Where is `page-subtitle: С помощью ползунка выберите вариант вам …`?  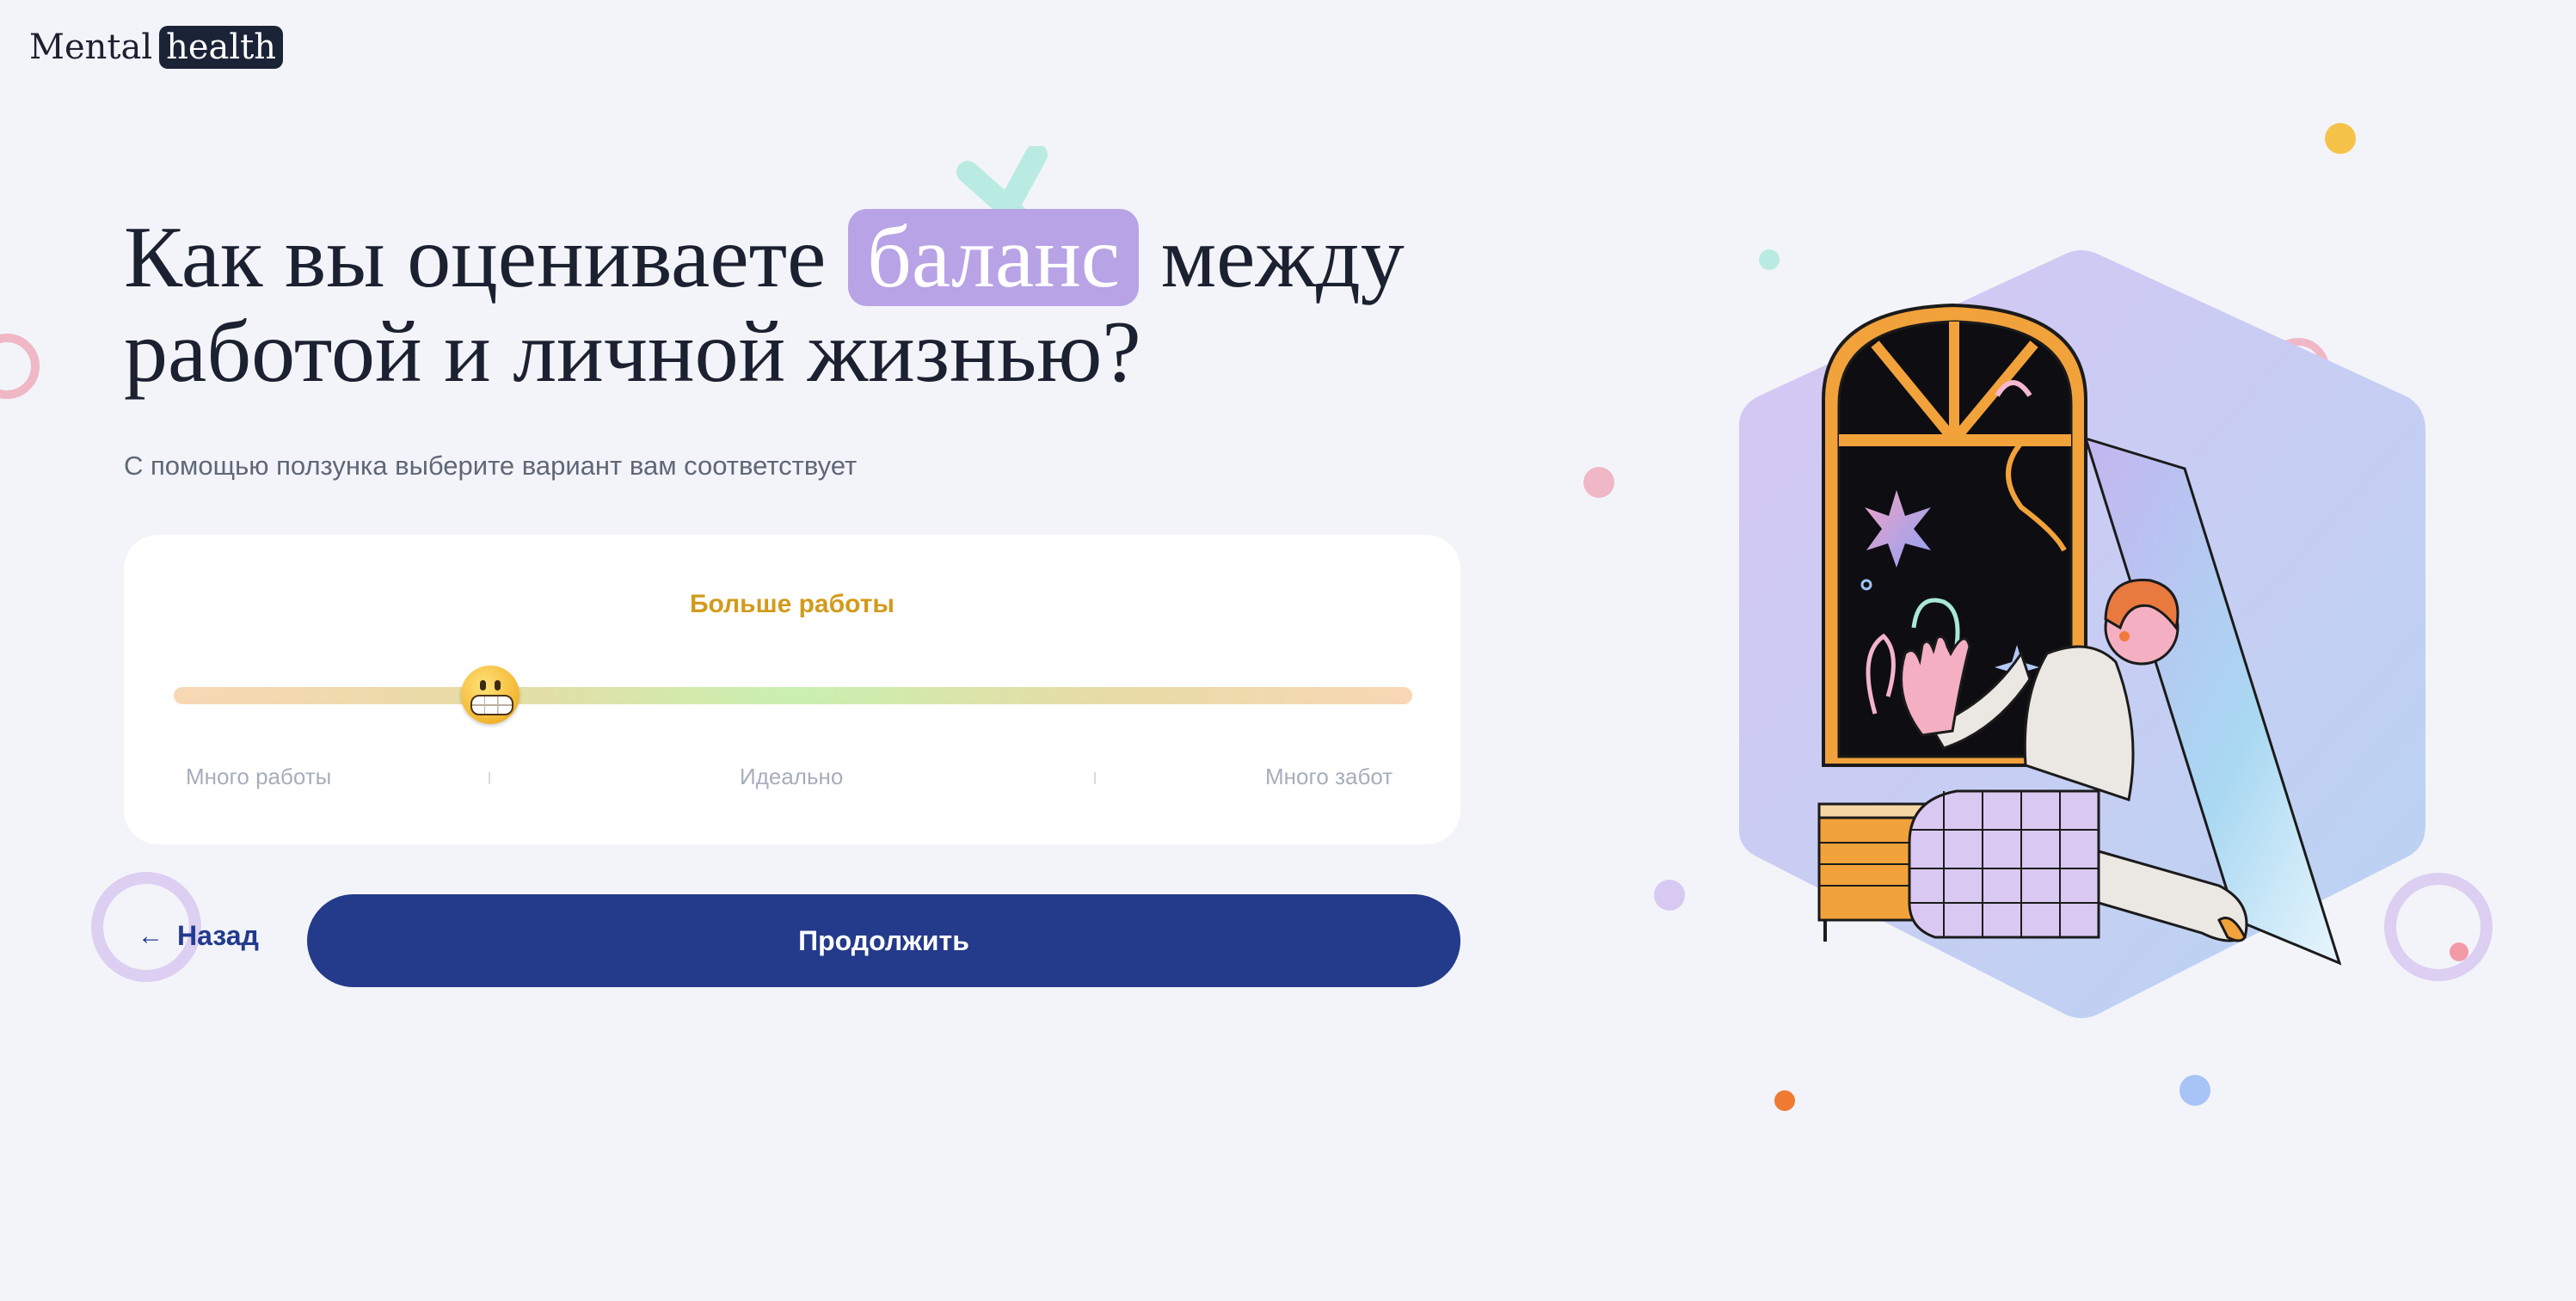 page-subtitle: С помощью ползунка выберите вариант вам … is located at coordinates (491, 466).